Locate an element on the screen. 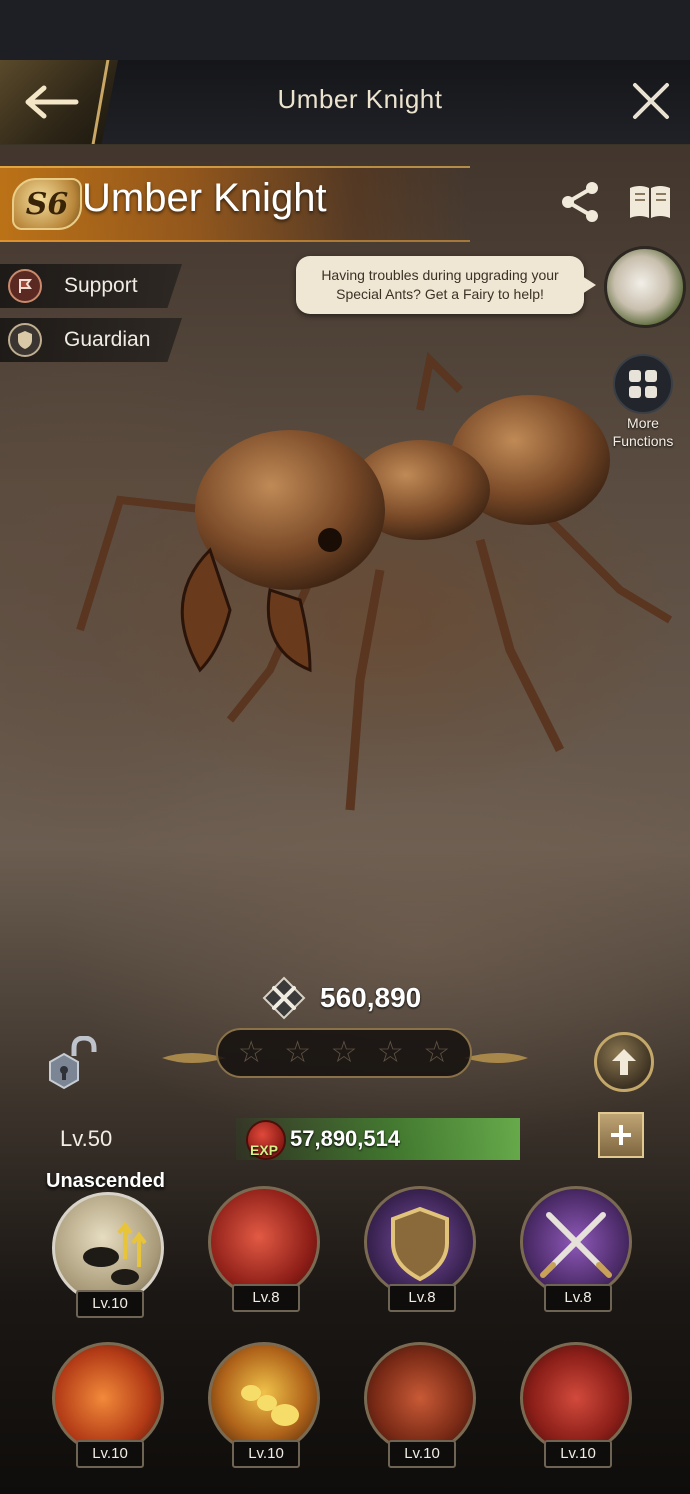  plus-icon is located at coordinates (621, 1135).